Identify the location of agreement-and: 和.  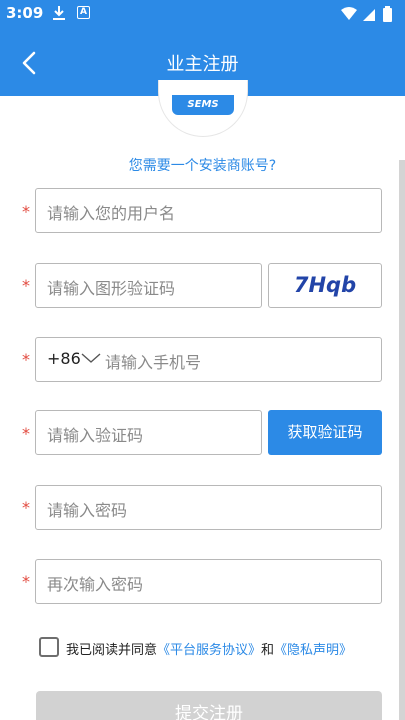
(268, 650).